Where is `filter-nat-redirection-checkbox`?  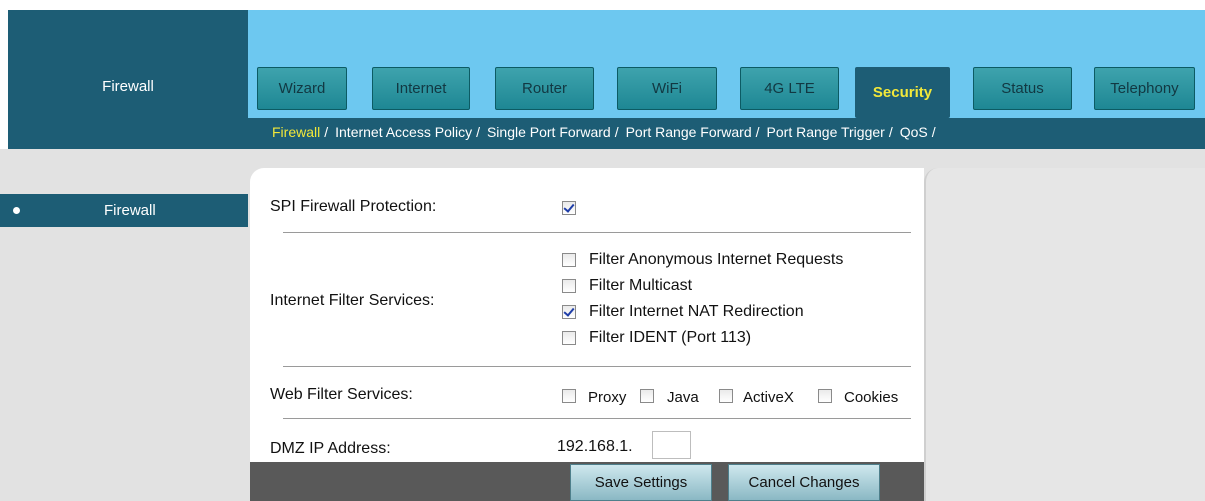 filter-nat-redirection-checkbox is located at coordinates (569, 312).